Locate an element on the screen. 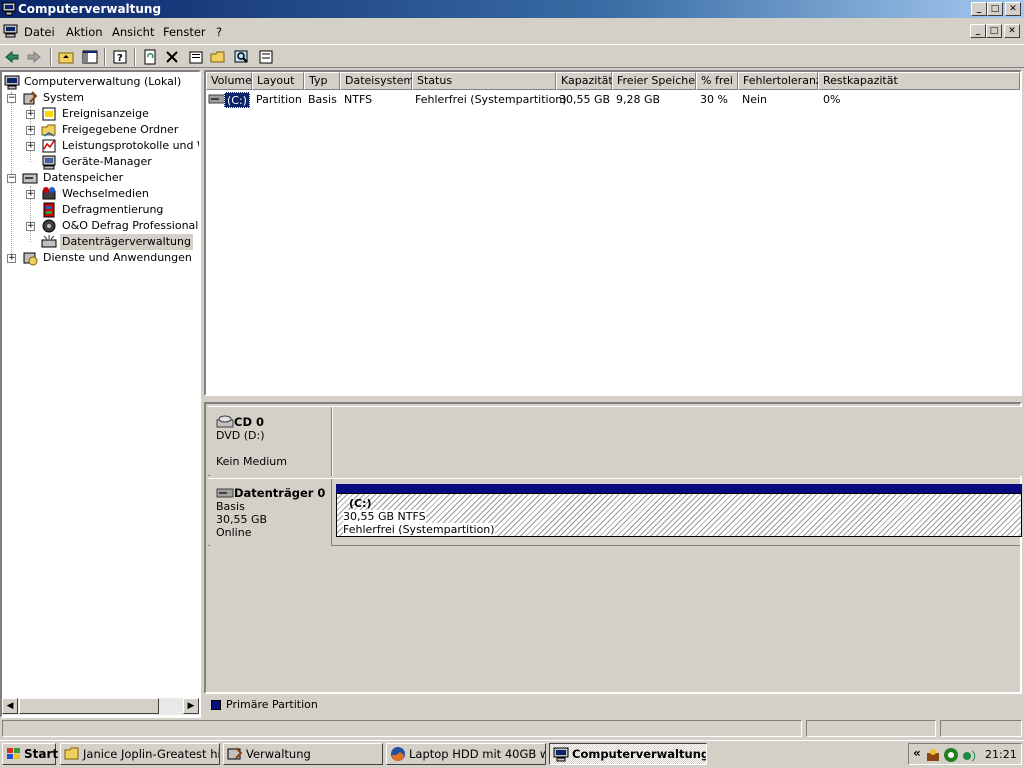 This screenshot has height=768, width=1024. disk-type: DVD (D:) is located at coordinates (240, 435).